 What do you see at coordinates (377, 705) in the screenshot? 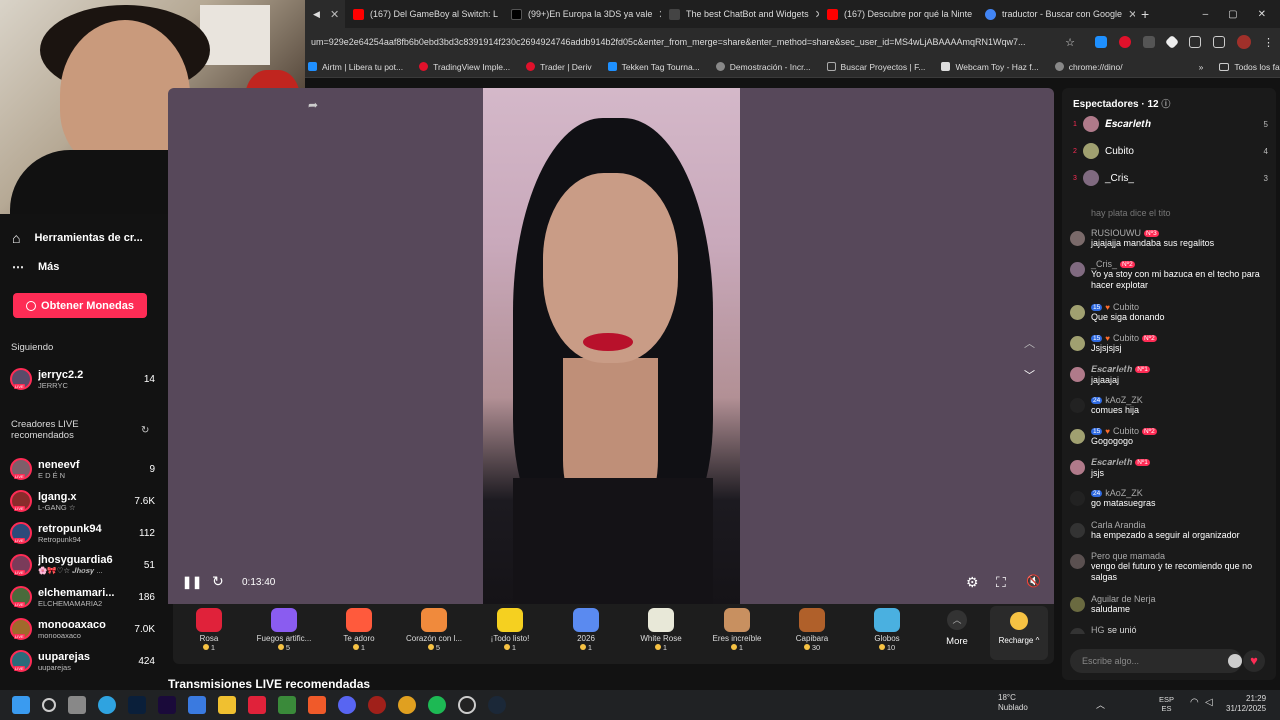
I see `app-icon` at bounding box center [377, 705].